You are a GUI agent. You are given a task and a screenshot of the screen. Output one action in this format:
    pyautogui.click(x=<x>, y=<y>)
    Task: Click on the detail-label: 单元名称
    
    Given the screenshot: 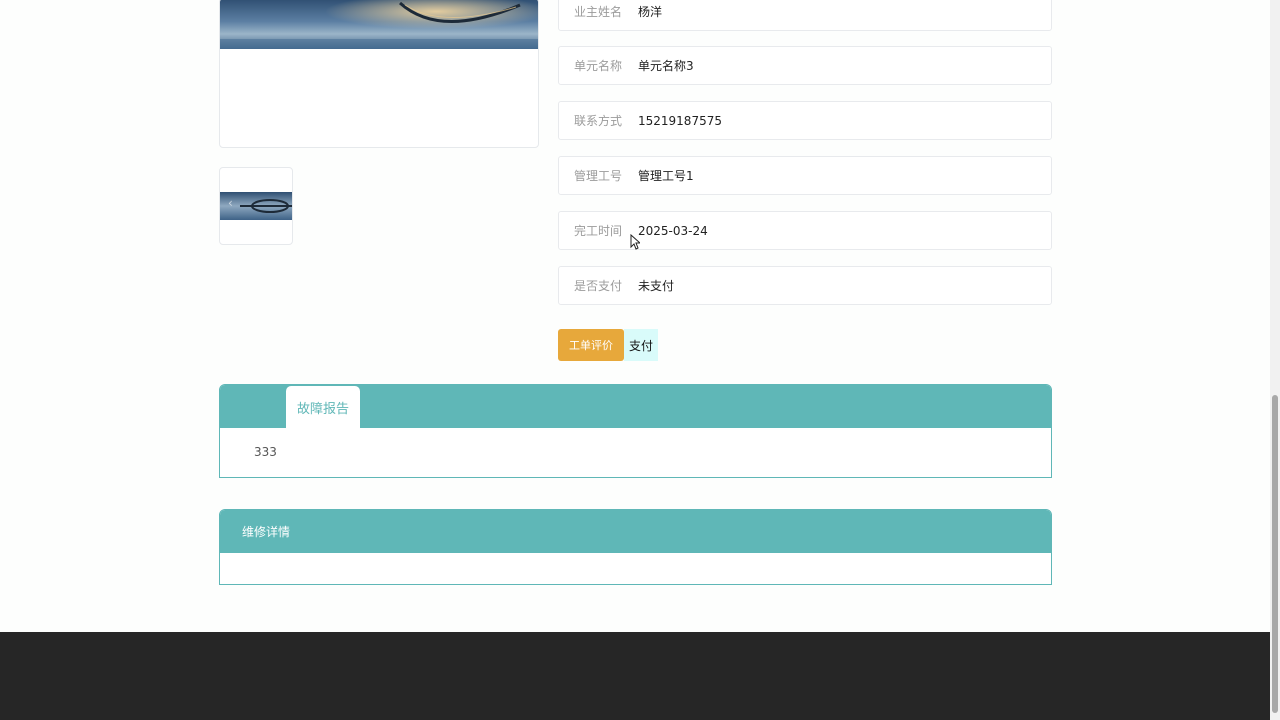 What is the action you would take?
    pyautogui.click(x=598, y=66)
    